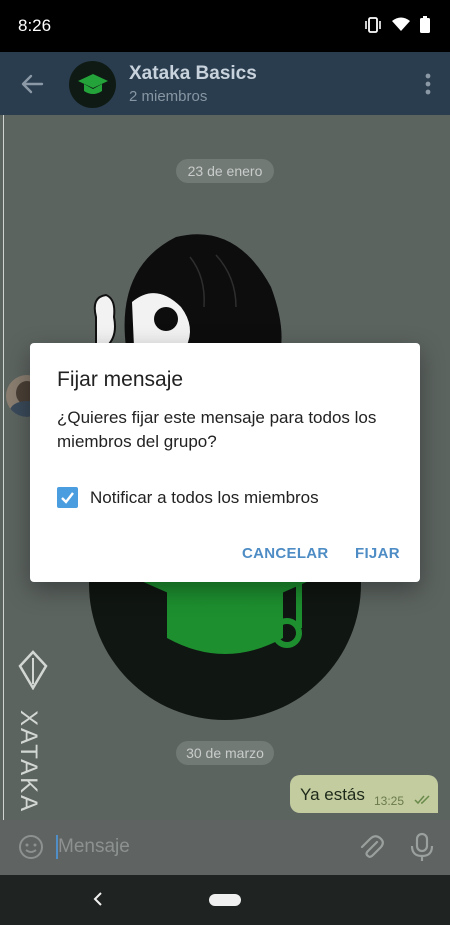 This screenshot has height=925, width=450. I want to click on group-avatar, so click(92, 84).